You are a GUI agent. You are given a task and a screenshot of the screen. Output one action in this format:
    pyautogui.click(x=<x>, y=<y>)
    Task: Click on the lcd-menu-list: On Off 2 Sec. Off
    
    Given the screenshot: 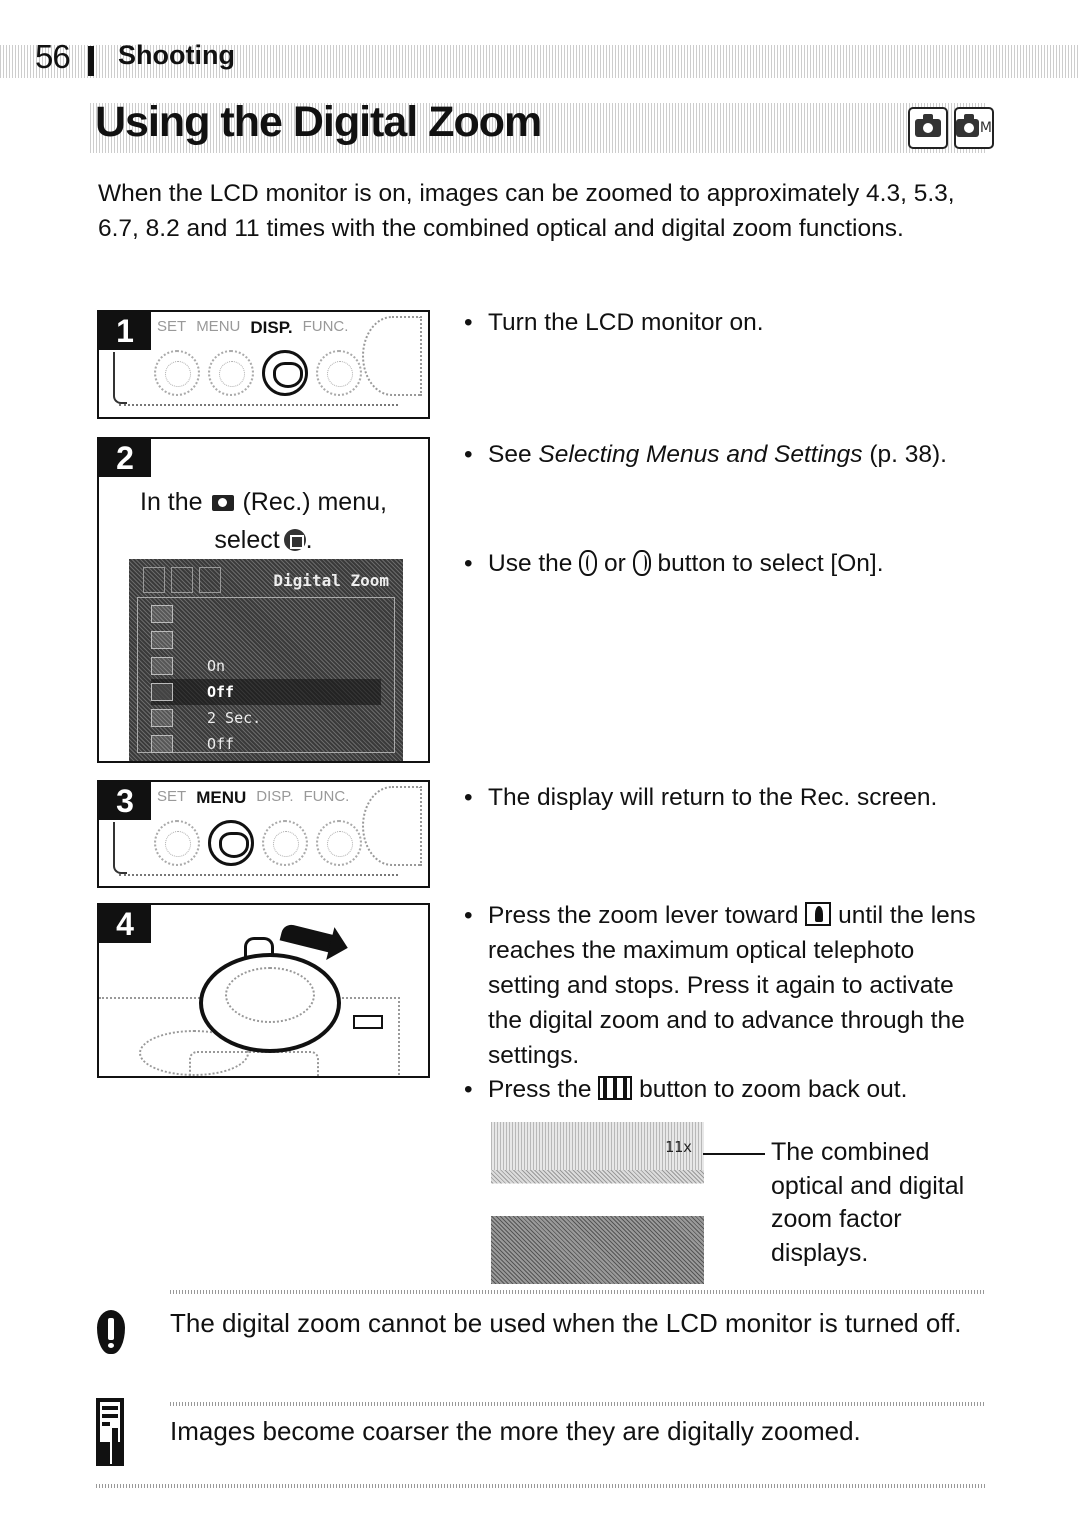 What is the action you would take?
    pyautogui.click(x=266, y=679)
    